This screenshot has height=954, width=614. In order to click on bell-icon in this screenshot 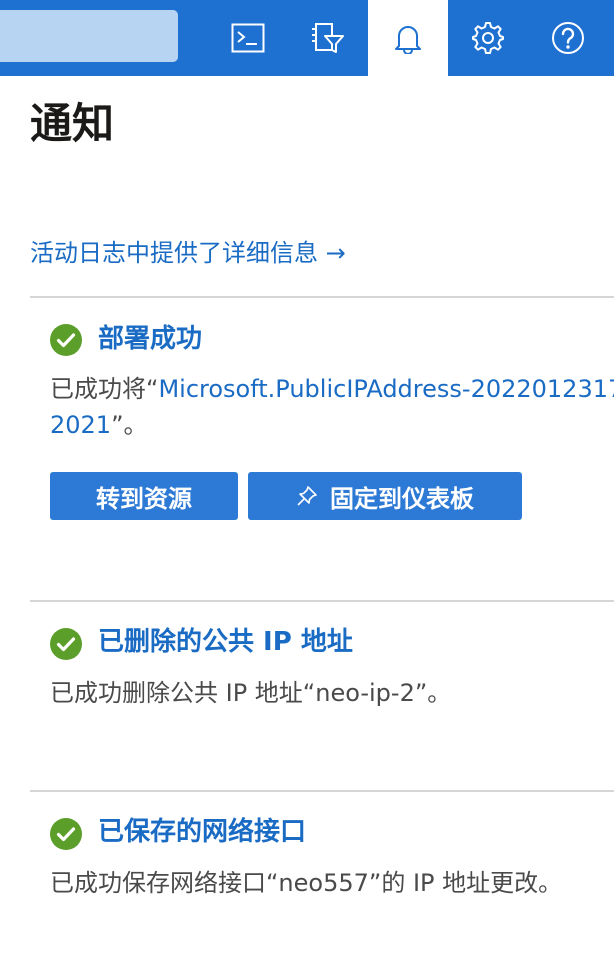, I will do `click(408, 40)`.